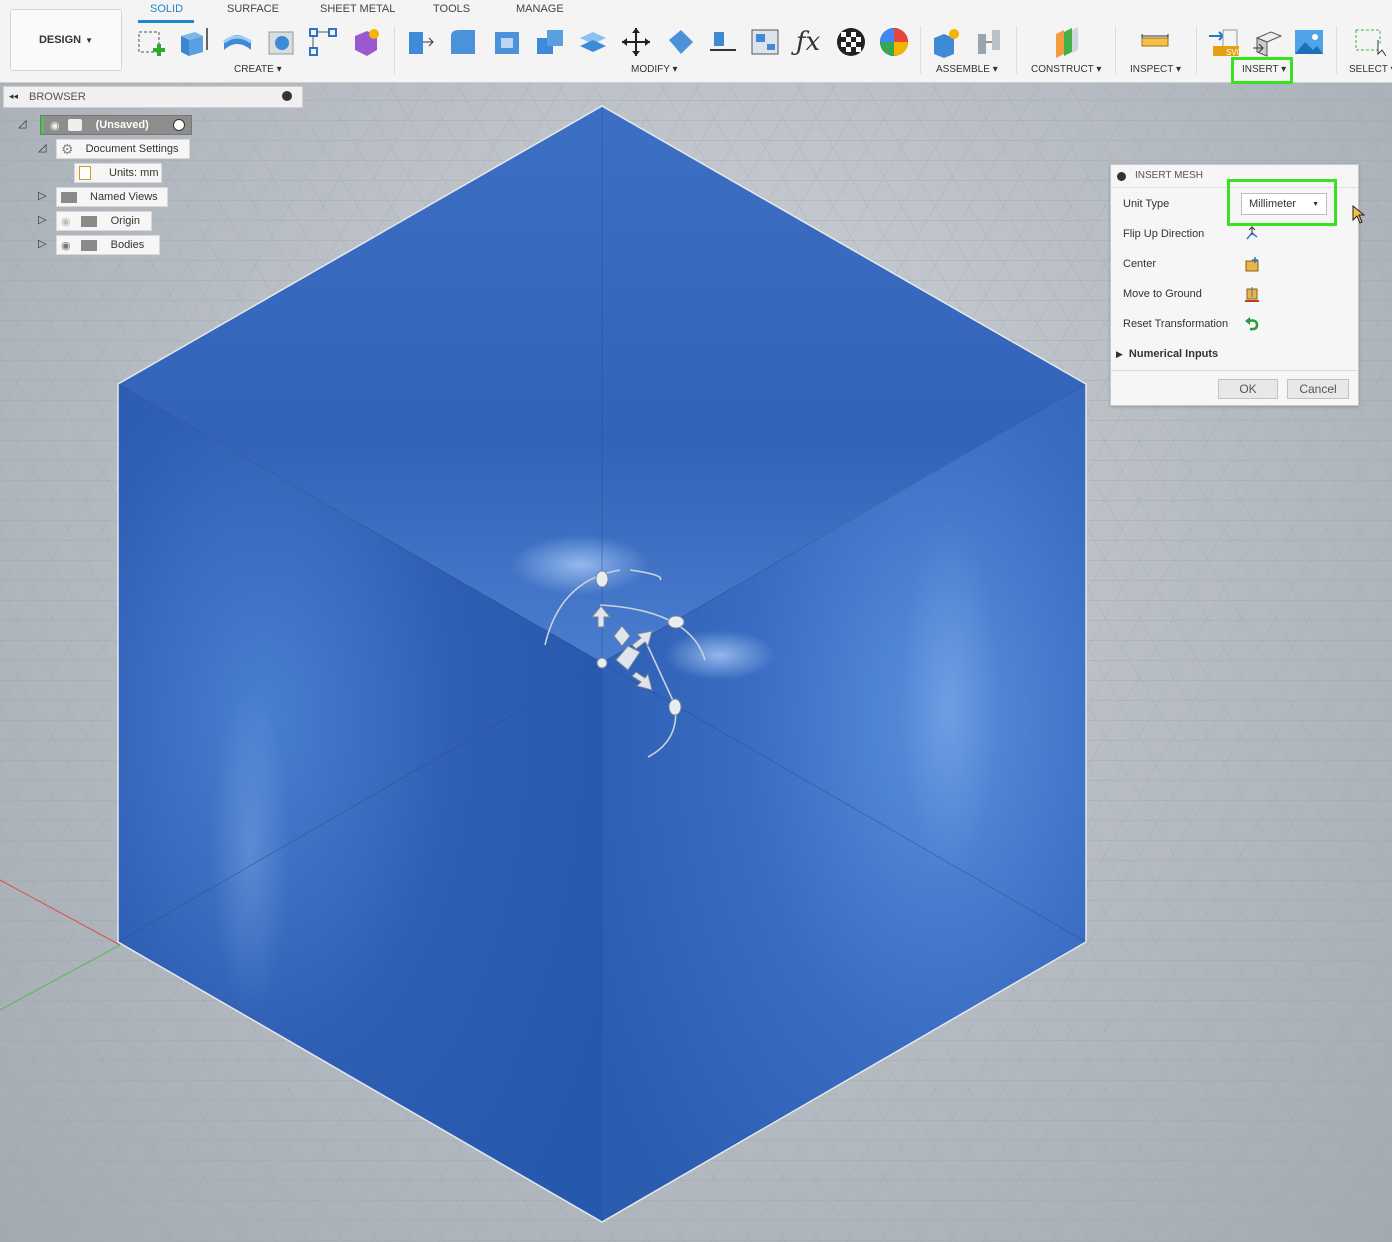 The image size is (1392, 1242). I want to click on select-label: SELECT, so click(1368, 69).